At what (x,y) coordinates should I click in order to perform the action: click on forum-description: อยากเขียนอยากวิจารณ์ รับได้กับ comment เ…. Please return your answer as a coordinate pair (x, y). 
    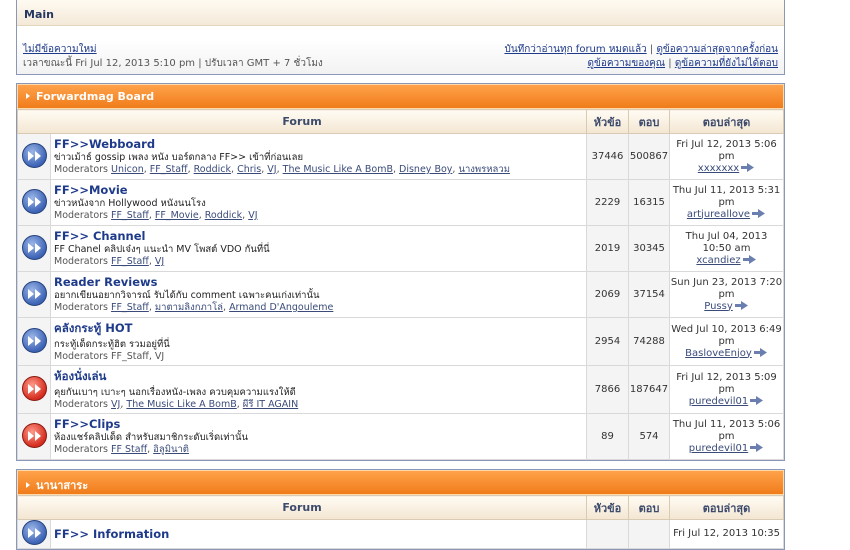
    Looking at the image, I should click on (187, 295).